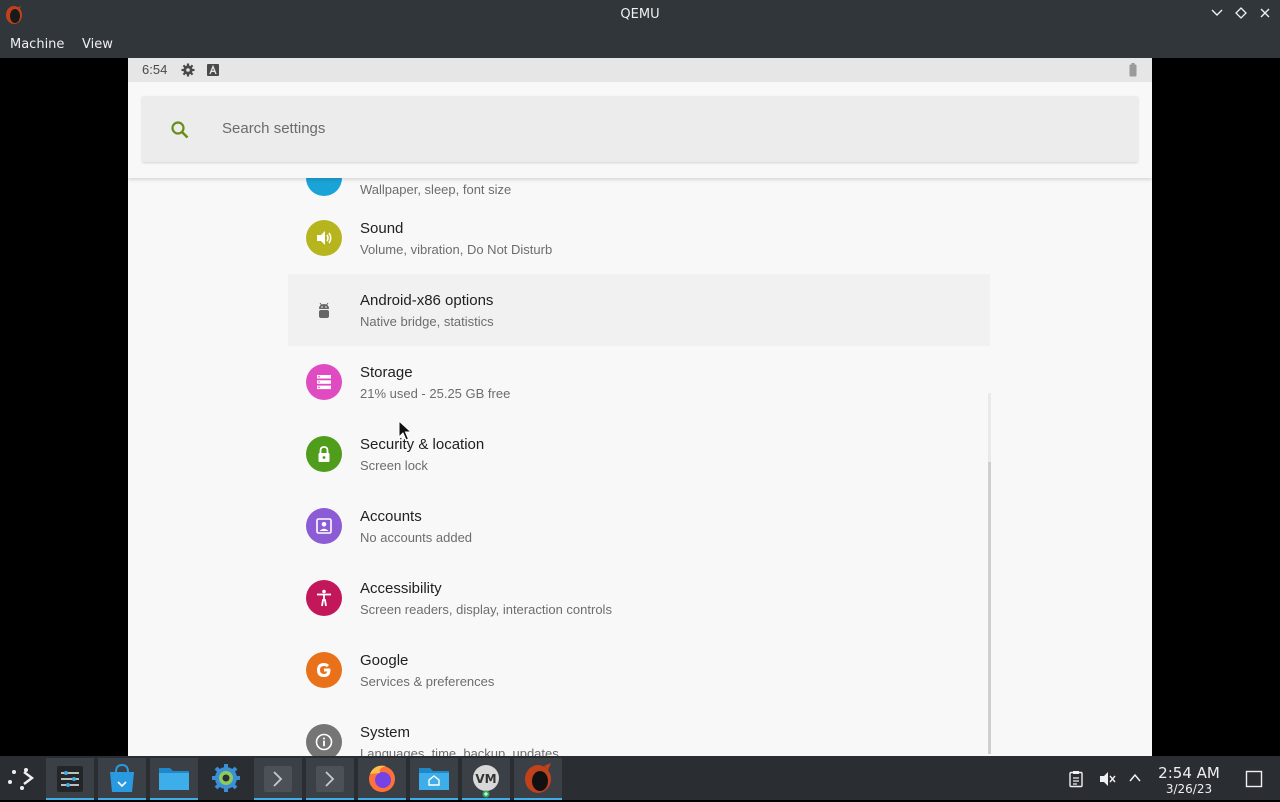 The width and height of the screenshot is (1280, 802). I want to click on android-icon, so click(324, 310).